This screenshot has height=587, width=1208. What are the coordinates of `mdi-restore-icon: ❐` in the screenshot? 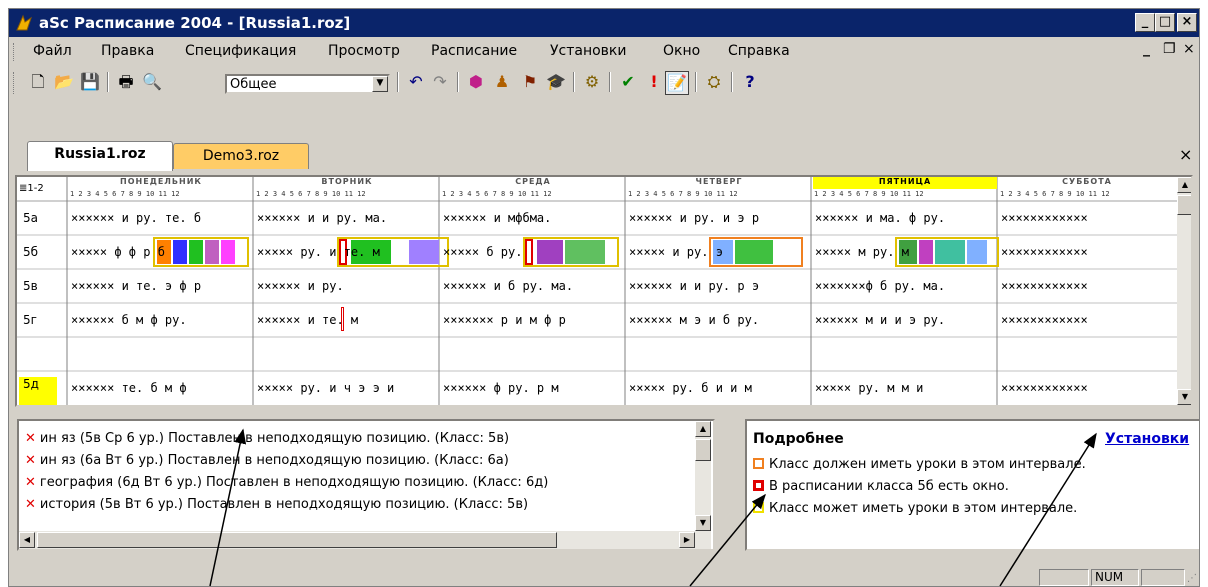 It's located at (1169, 49).